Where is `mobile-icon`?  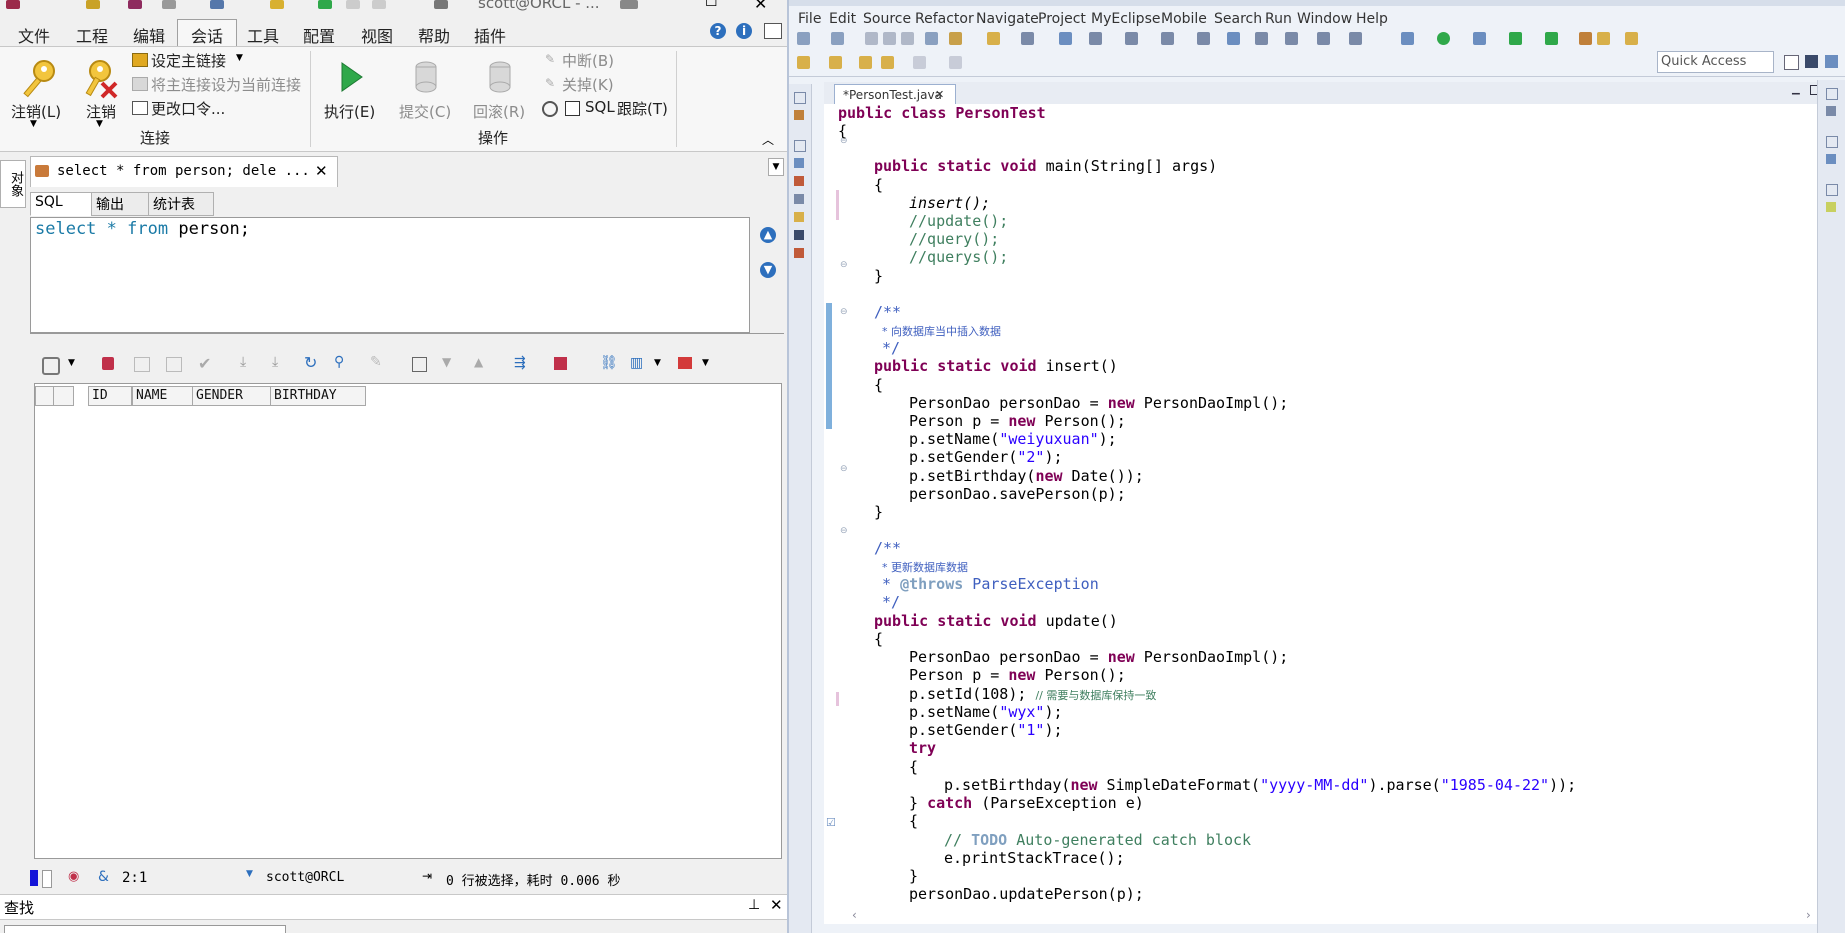 mobile-icon is located at coordinates (1291, 38).